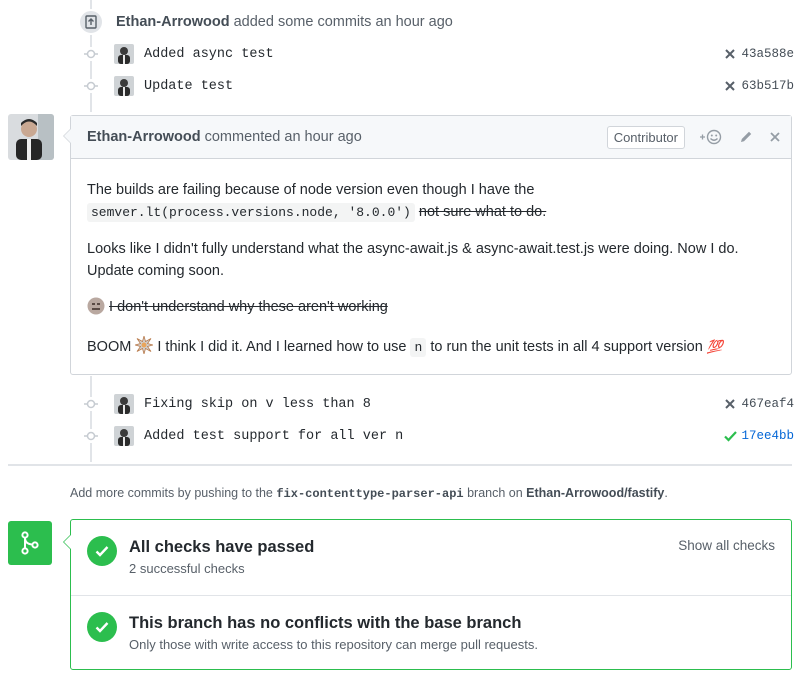  Describe the element at coordinates (96, 309) in the screenshot. I see `confused-face-icon` at that location.